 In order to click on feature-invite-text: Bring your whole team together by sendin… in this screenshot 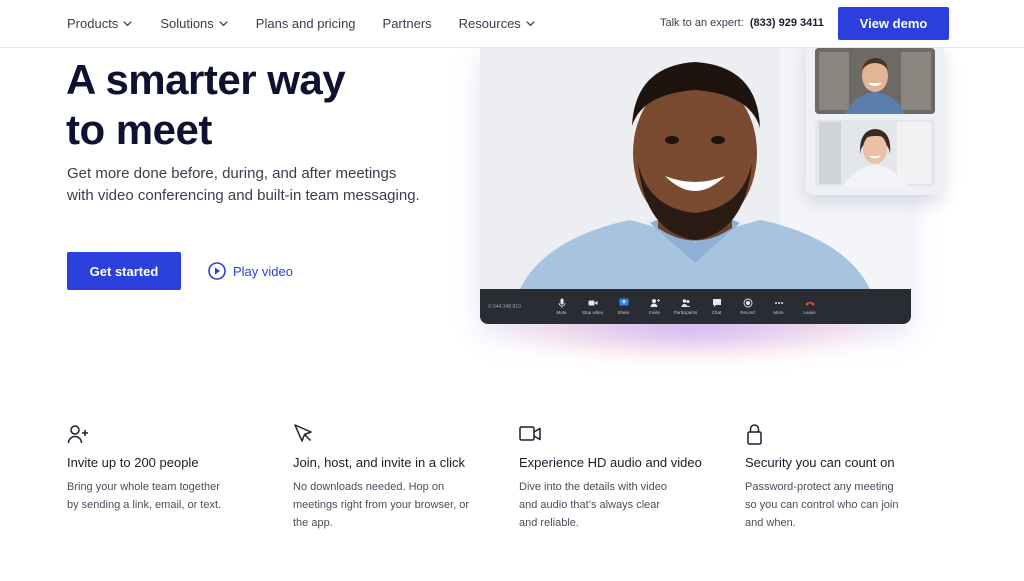, I will do `click(167, 496)`.